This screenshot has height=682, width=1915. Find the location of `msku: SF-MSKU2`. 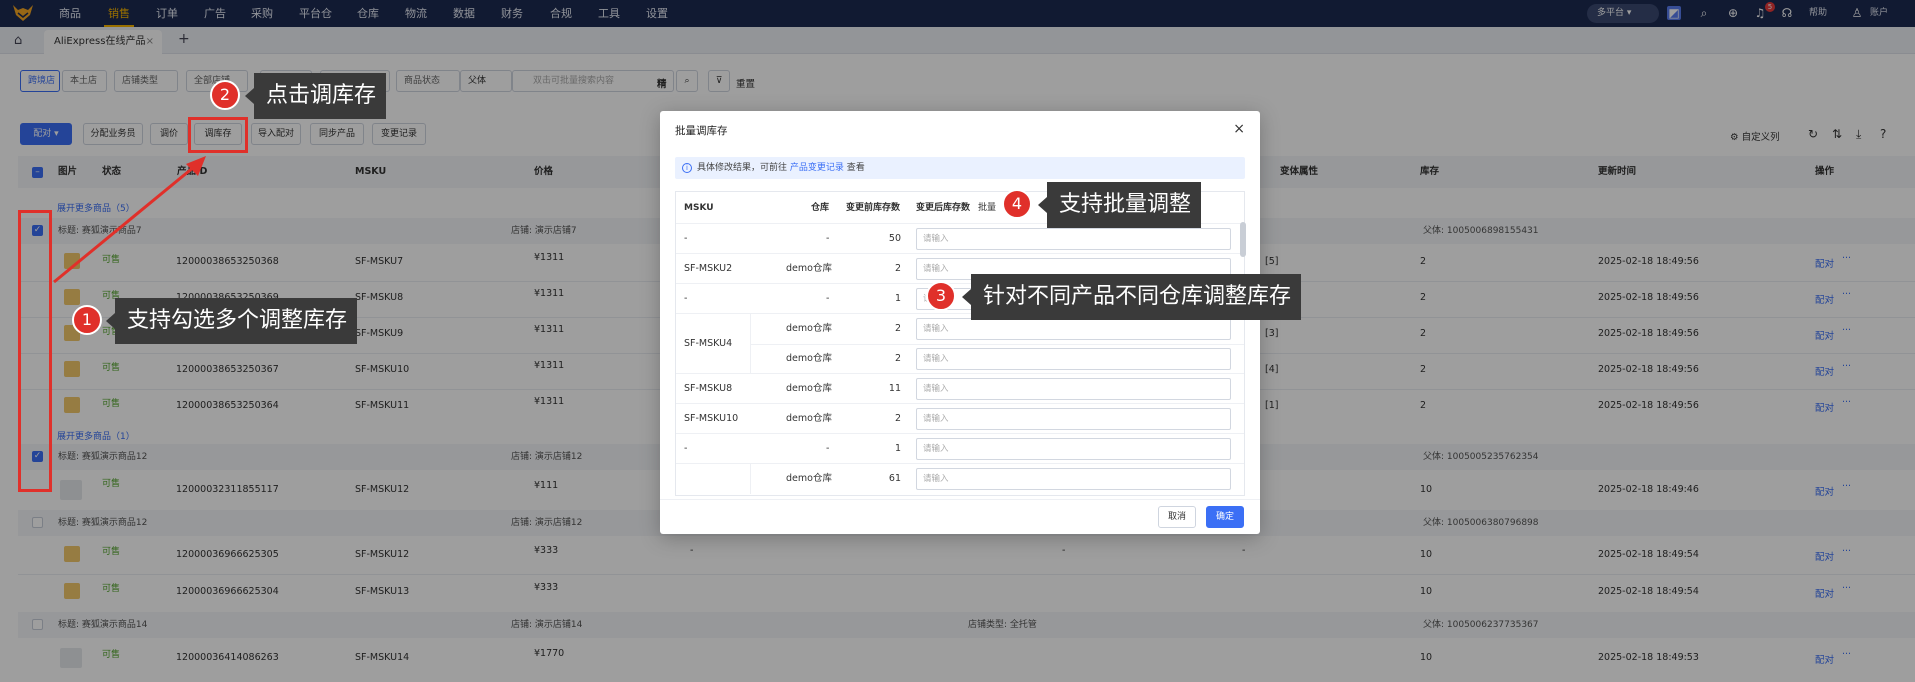

msku: SF-MSKU2 is located at coordinates (708, 268).